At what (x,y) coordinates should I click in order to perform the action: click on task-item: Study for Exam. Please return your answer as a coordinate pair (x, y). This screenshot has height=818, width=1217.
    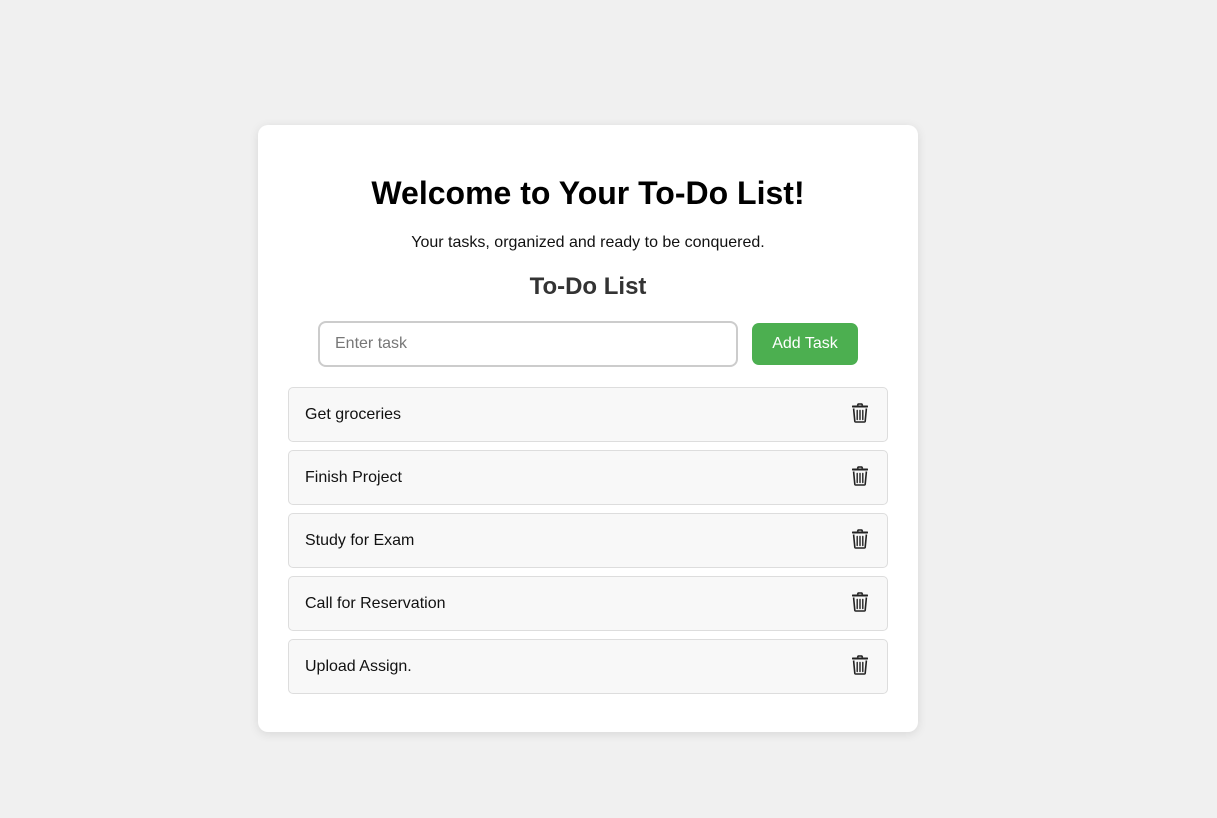
    Looking at the image, I should click on (588, 540).